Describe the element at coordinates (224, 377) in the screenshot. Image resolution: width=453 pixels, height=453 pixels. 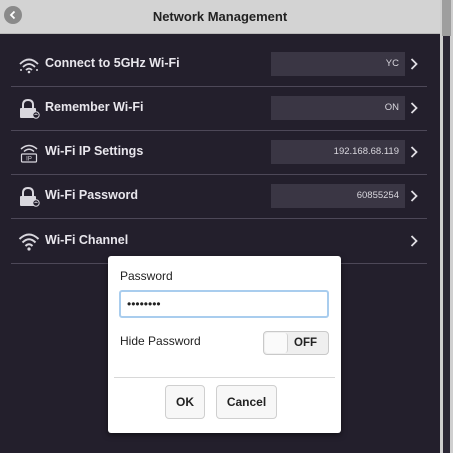
I see `dialog-divider` at that location.